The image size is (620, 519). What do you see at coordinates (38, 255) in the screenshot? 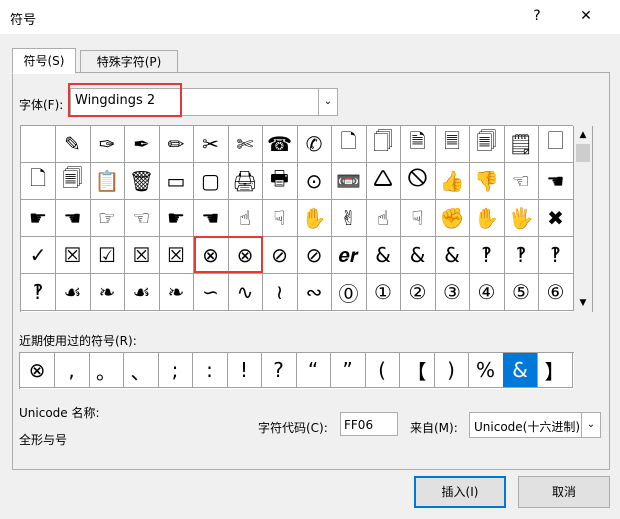
I see `symbol-cell: ✓` at bounding box center [38, 255].